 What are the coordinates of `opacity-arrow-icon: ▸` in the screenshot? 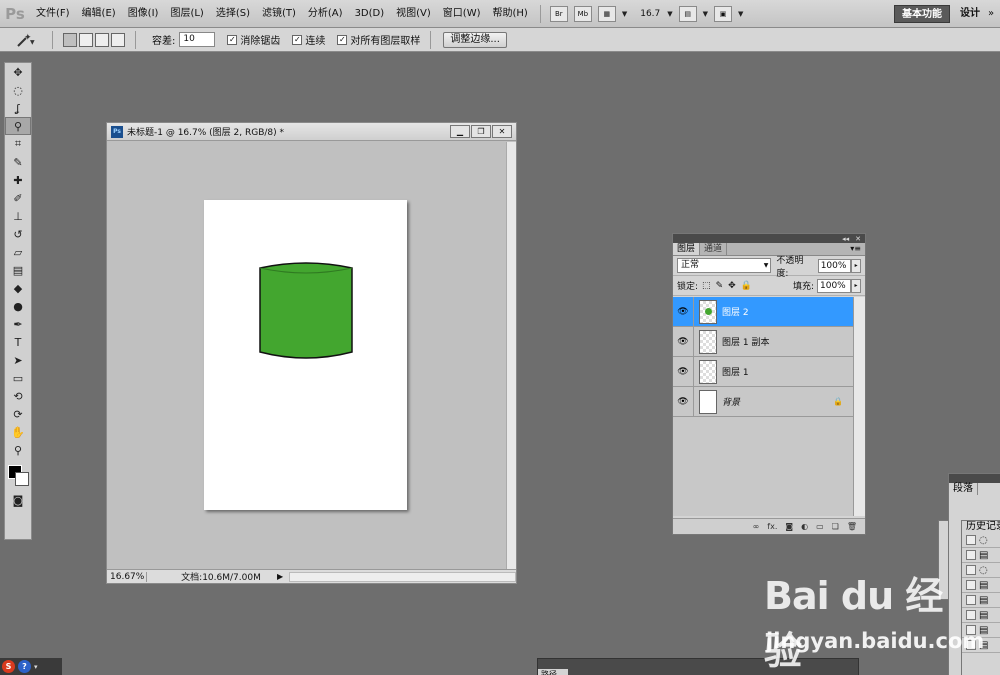 It's located at (856, 265).